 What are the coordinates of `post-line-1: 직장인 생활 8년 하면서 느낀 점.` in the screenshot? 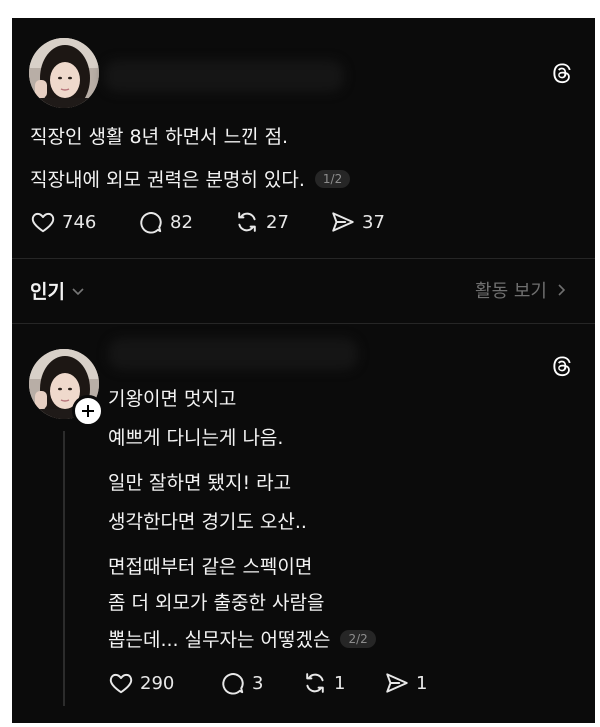 It's located at (159, 137).